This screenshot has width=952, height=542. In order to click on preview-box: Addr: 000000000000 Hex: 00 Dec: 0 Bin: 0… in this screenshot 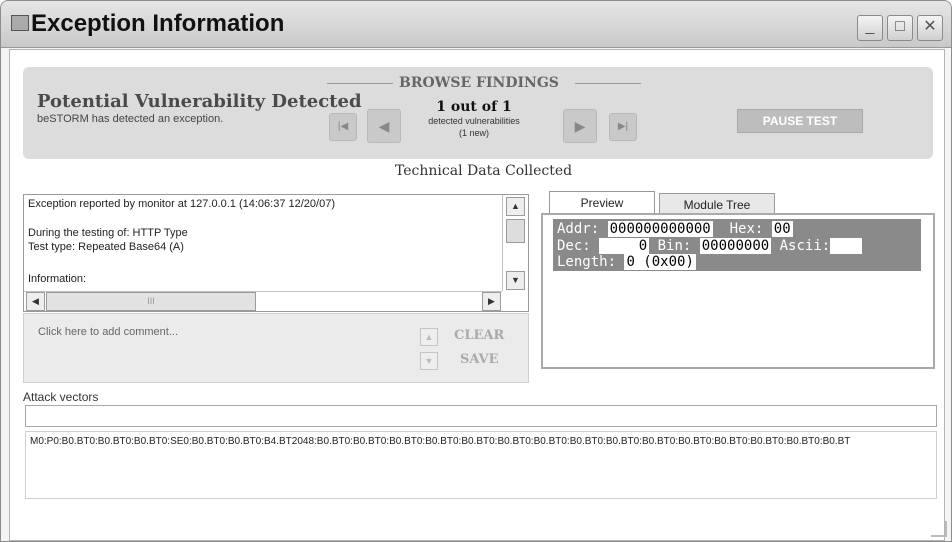, I will do `click(738, 291)`.